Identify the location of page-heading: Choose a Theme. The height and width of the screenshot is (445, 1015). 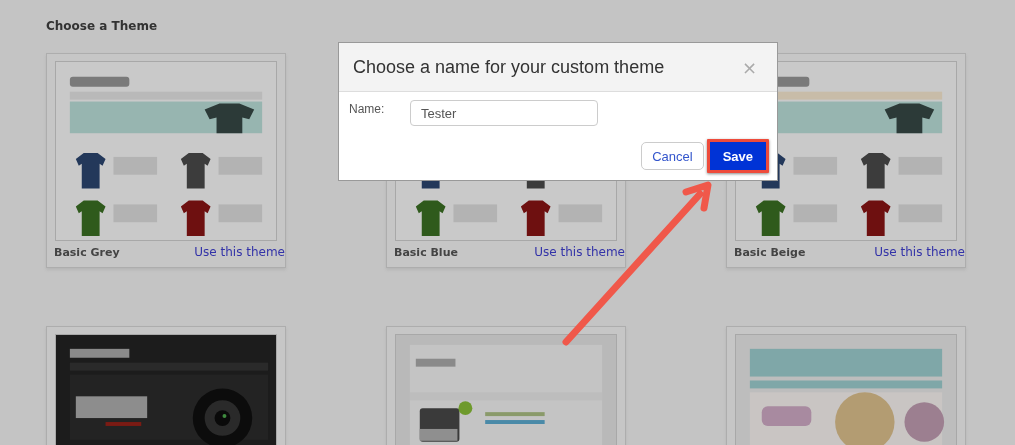
(102, 26).